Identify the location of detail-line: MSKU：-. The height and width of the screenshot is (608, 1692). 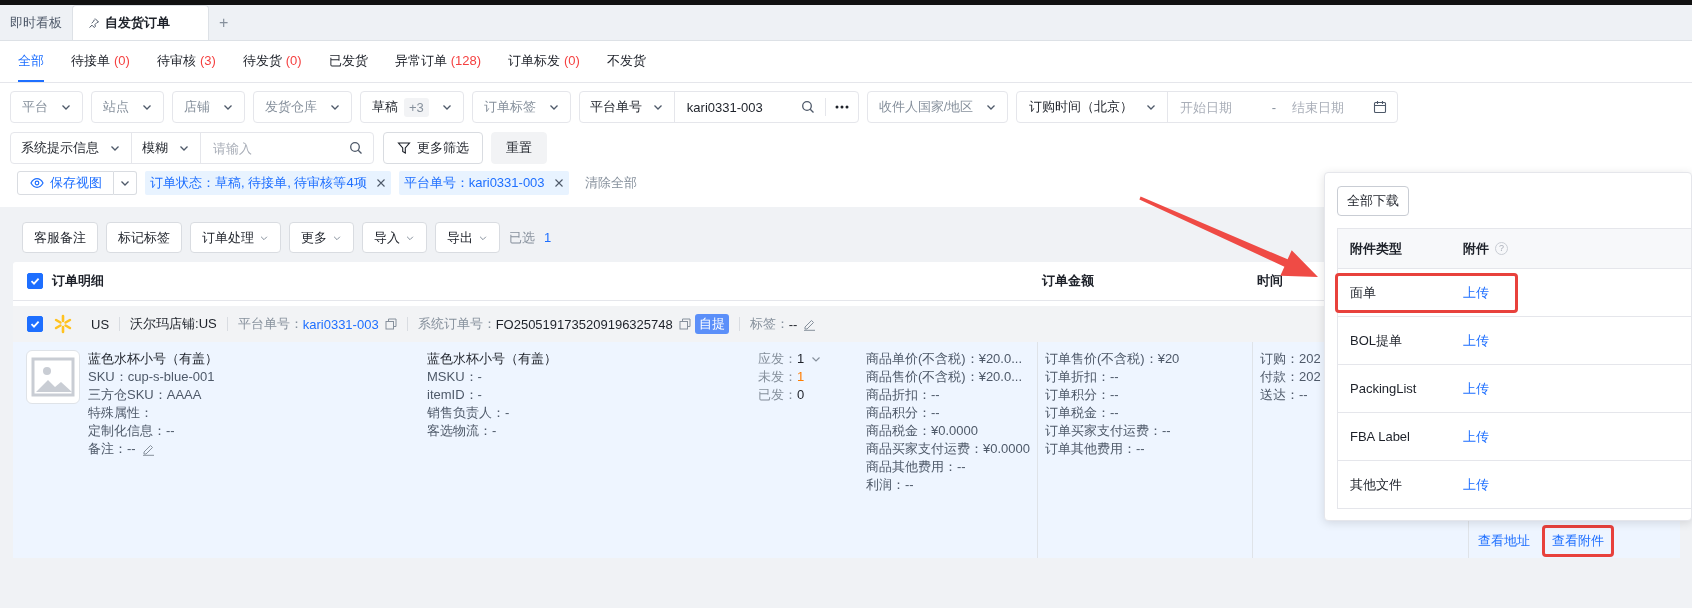
(454, 377).